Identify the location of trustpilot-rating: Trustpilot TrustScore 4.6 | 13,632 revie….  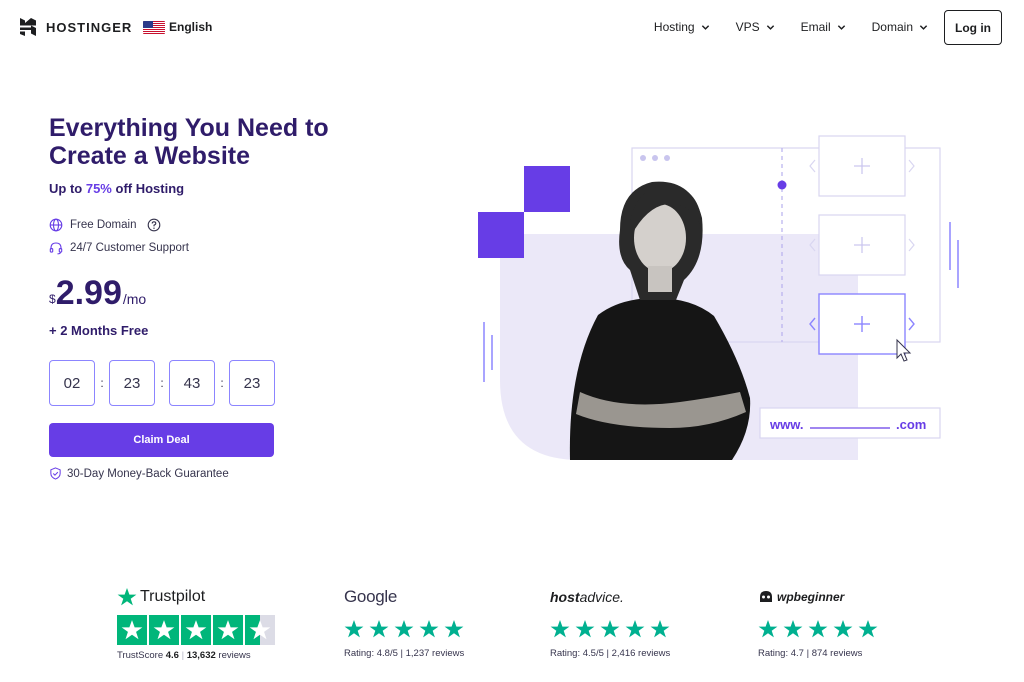
(196, 623).